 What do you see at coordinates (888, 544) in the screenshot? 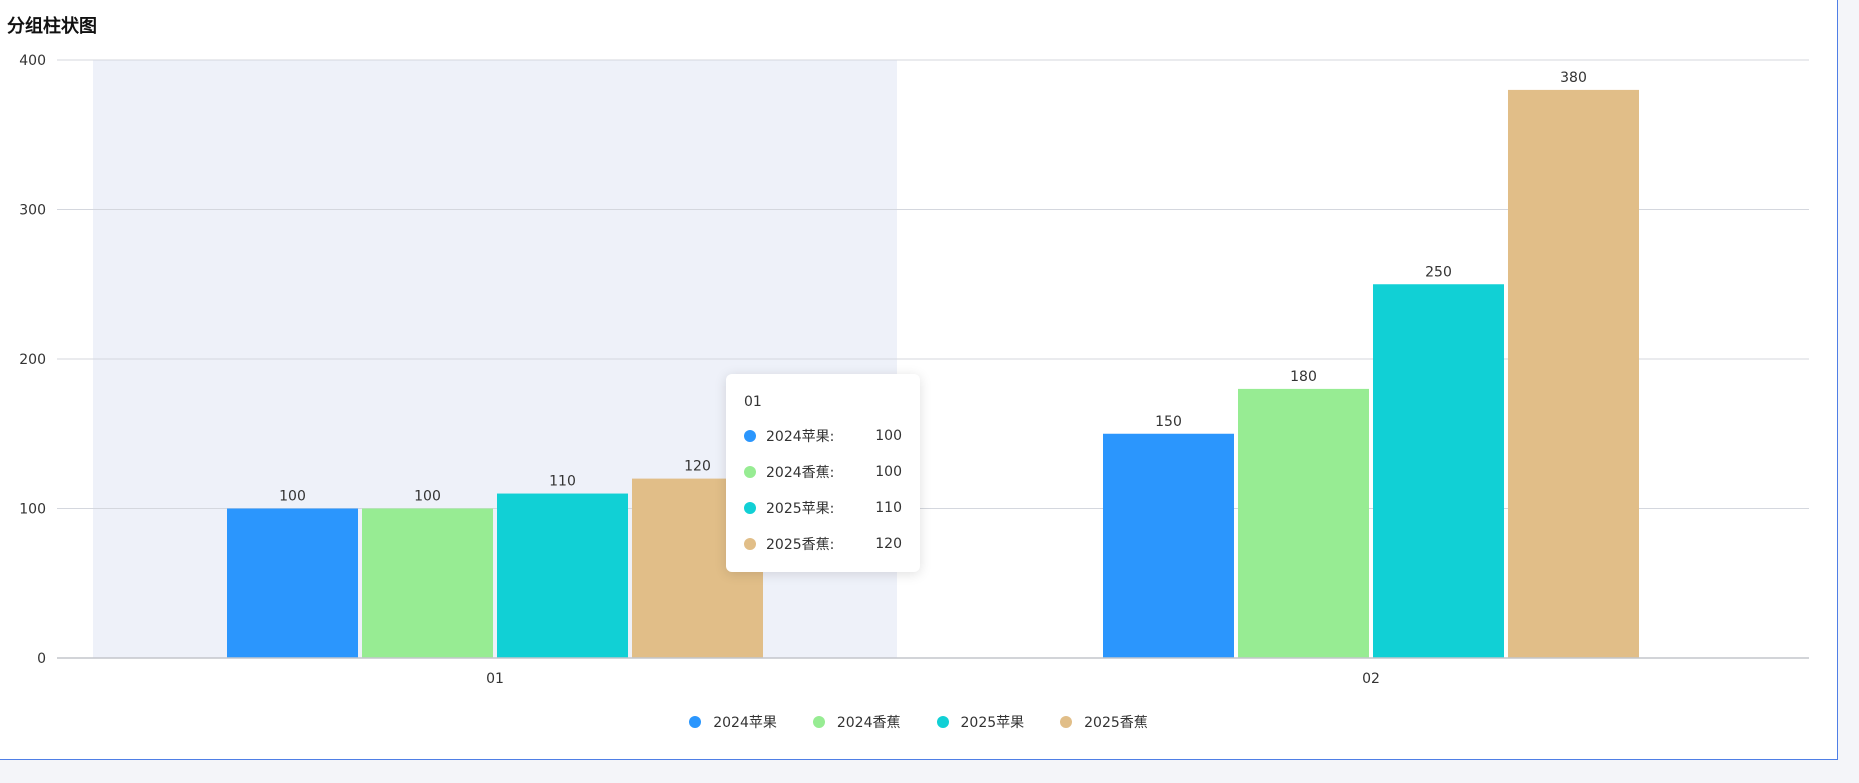
I see `tooltip-value: 120` at bounding box center [888, 544].